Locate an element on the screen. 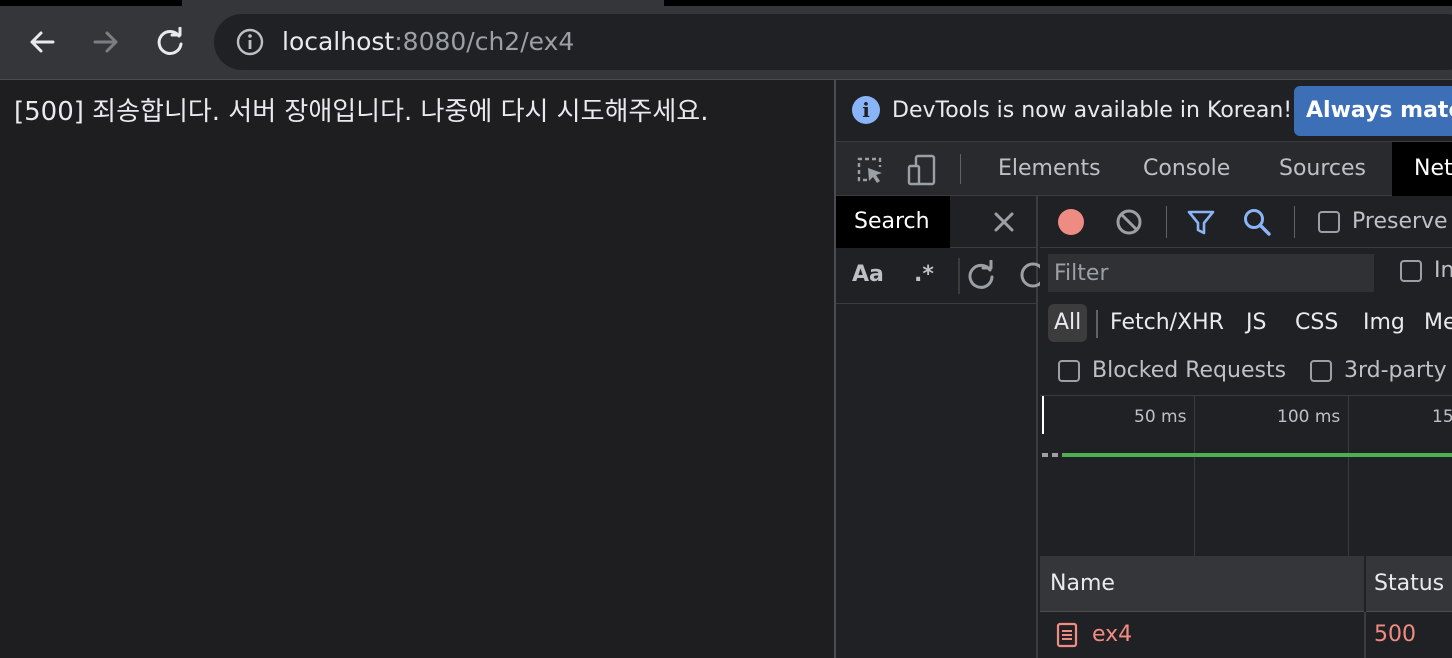 This screenshot has width=1452, height=658. table-row: ex4 500 is located at coordinates (1246, 635).